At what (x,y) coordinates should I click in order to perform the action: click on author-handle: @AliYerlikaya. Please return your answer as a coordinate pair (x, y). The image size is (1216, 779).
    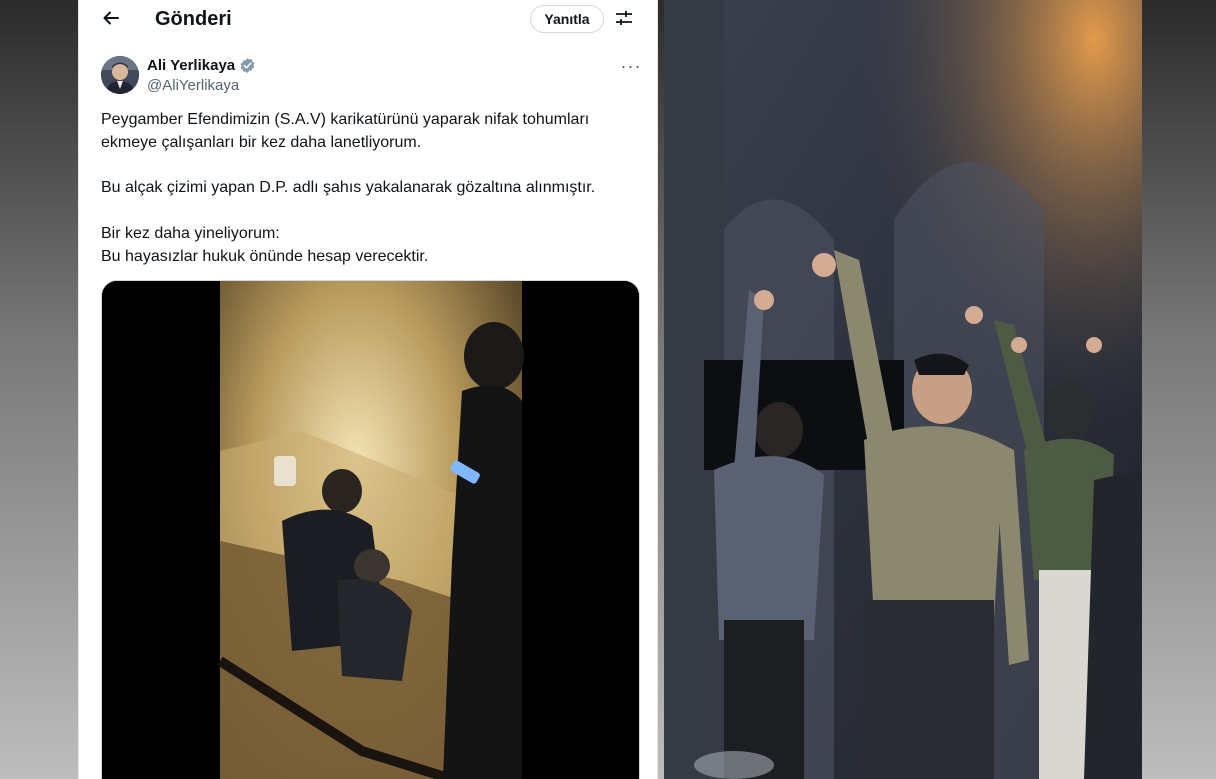
    Looking at the image, I should click on (193, 85).